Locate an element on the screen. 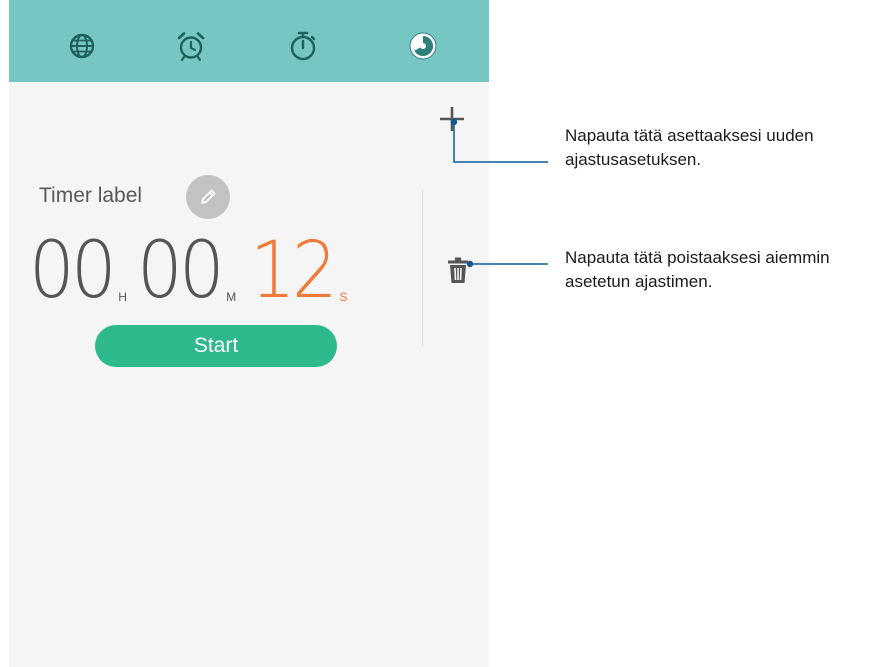 The width and height of the screenshot is (881, 667). stopwatch-icon is located at coordinates (303, 46).